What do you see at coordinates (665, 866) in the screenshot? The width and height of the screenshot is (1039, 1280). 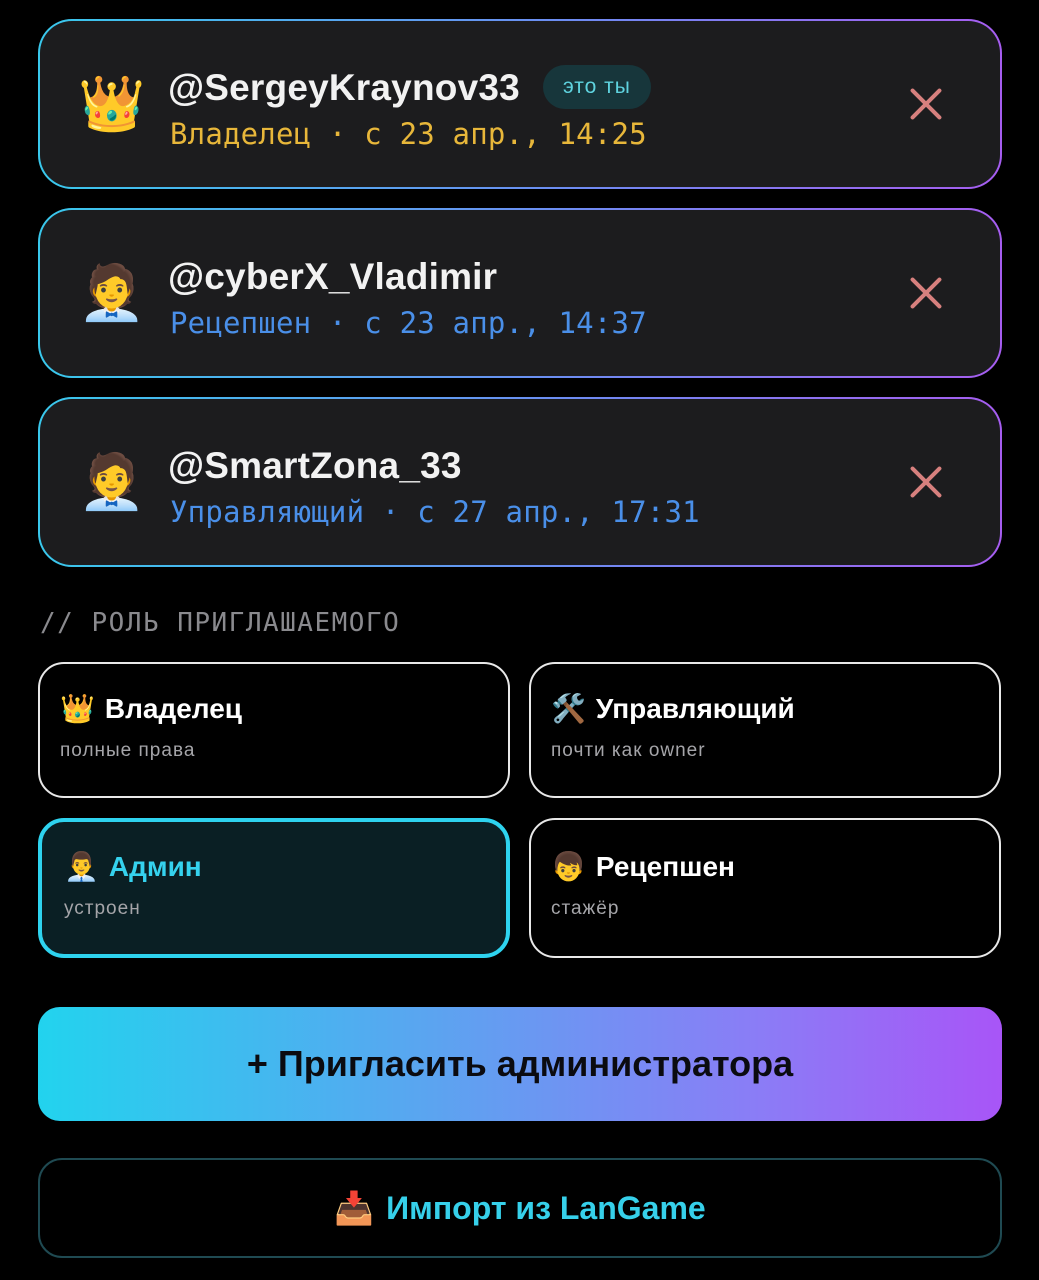 I see `role-title-text: Рецепшен` at bounding box center [665, 866].